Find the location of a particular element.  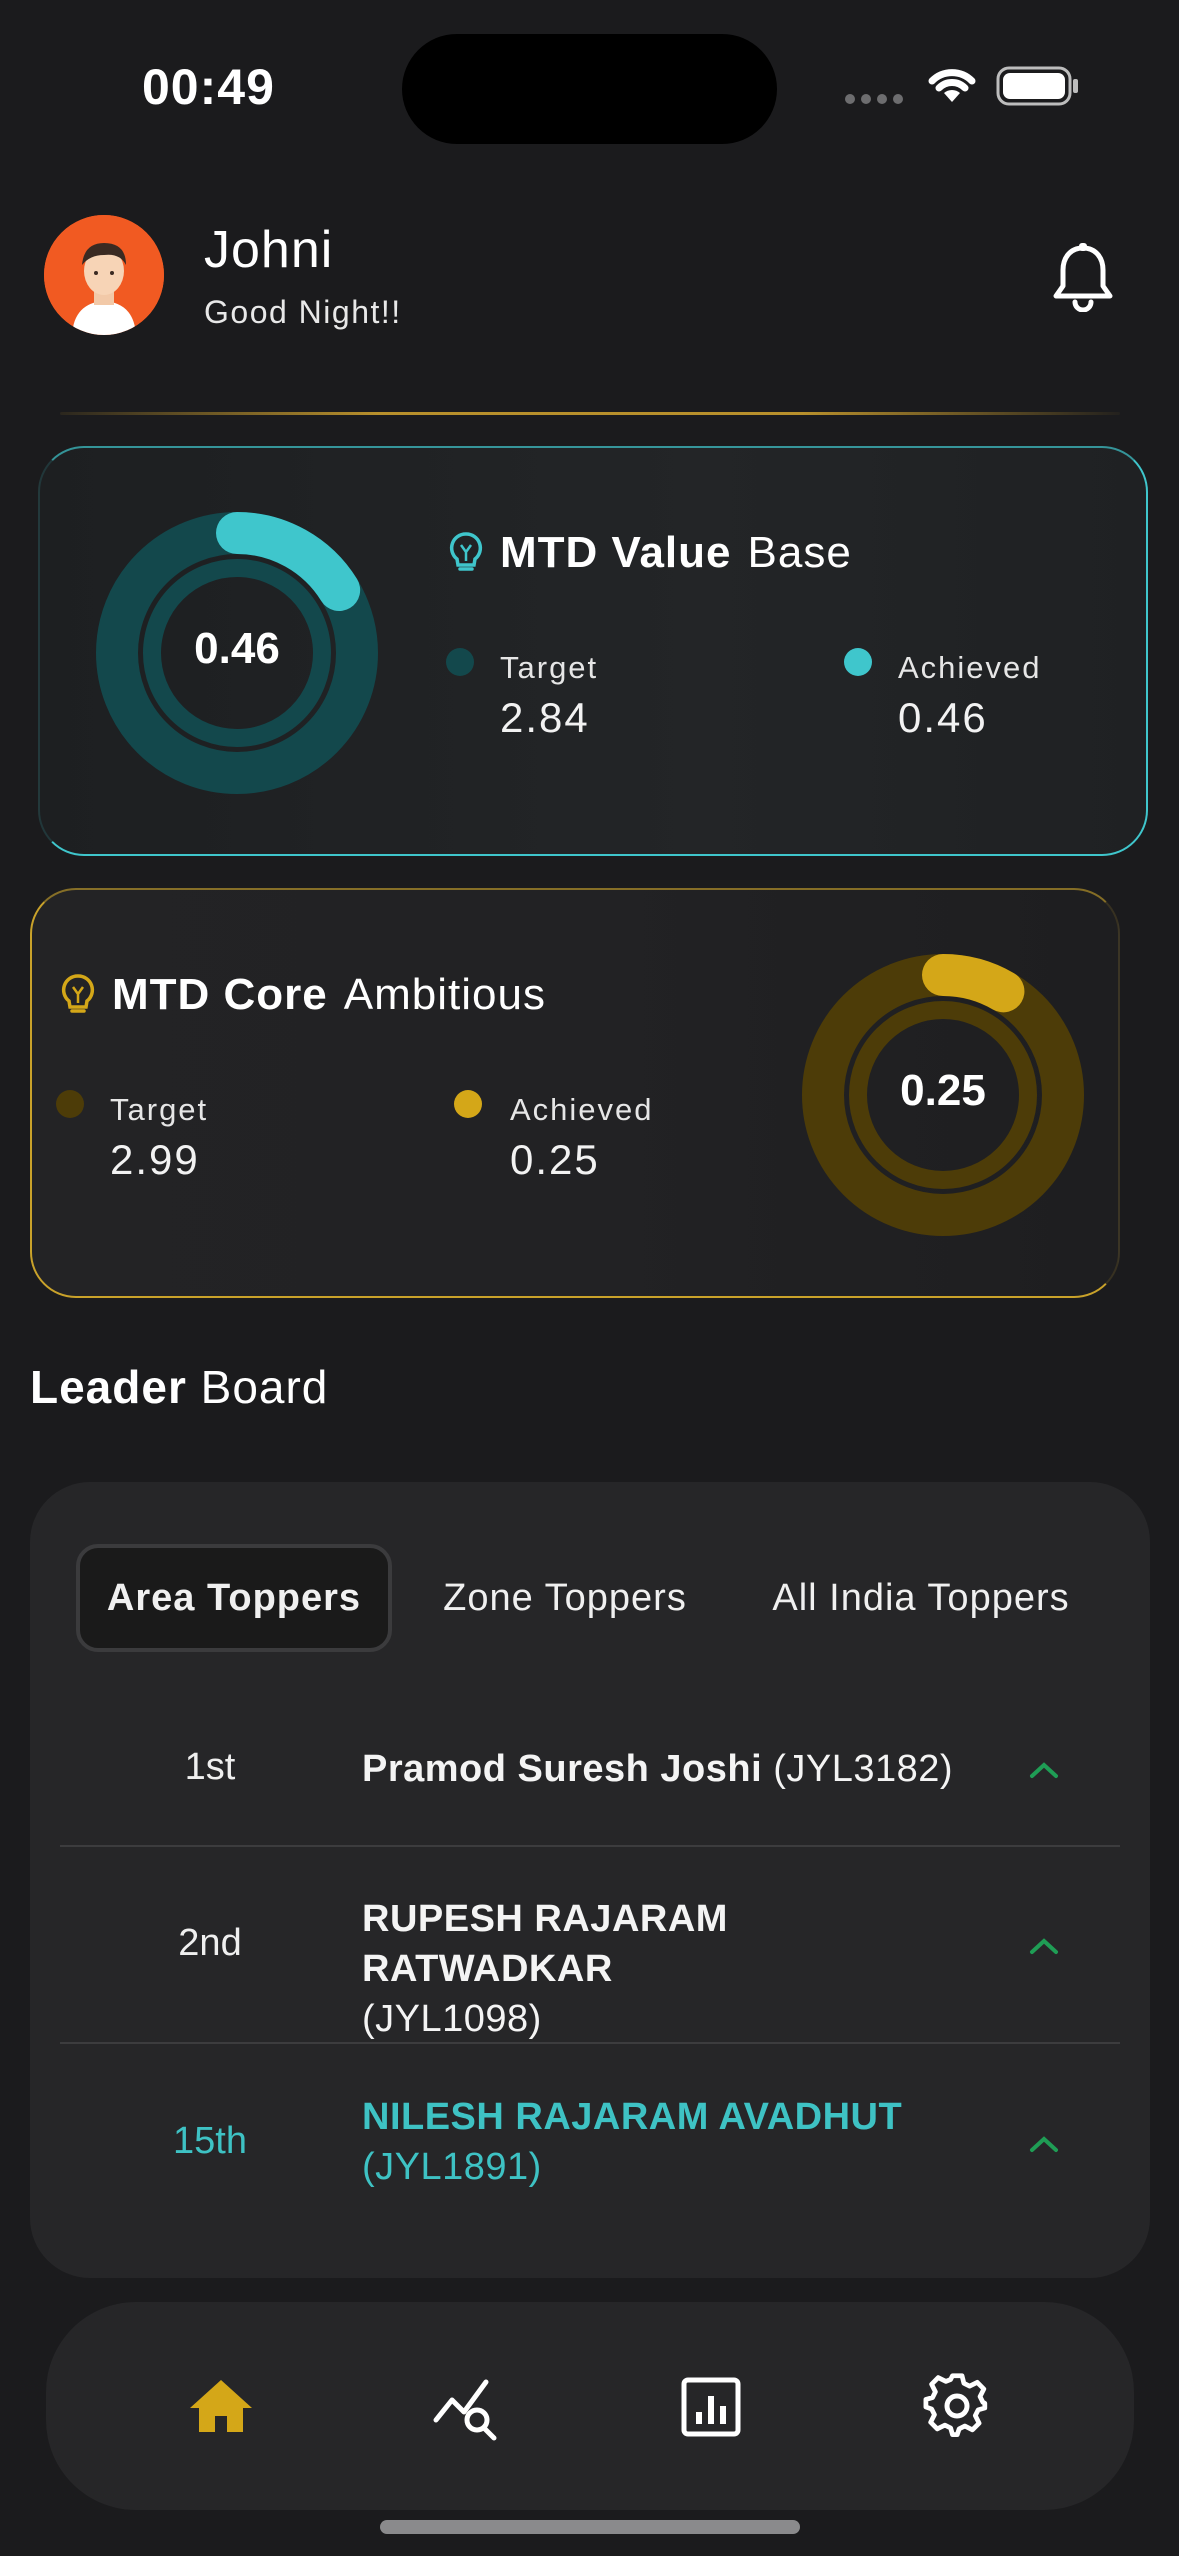

analytics-search-icon is located at coordinates (467, 2407).